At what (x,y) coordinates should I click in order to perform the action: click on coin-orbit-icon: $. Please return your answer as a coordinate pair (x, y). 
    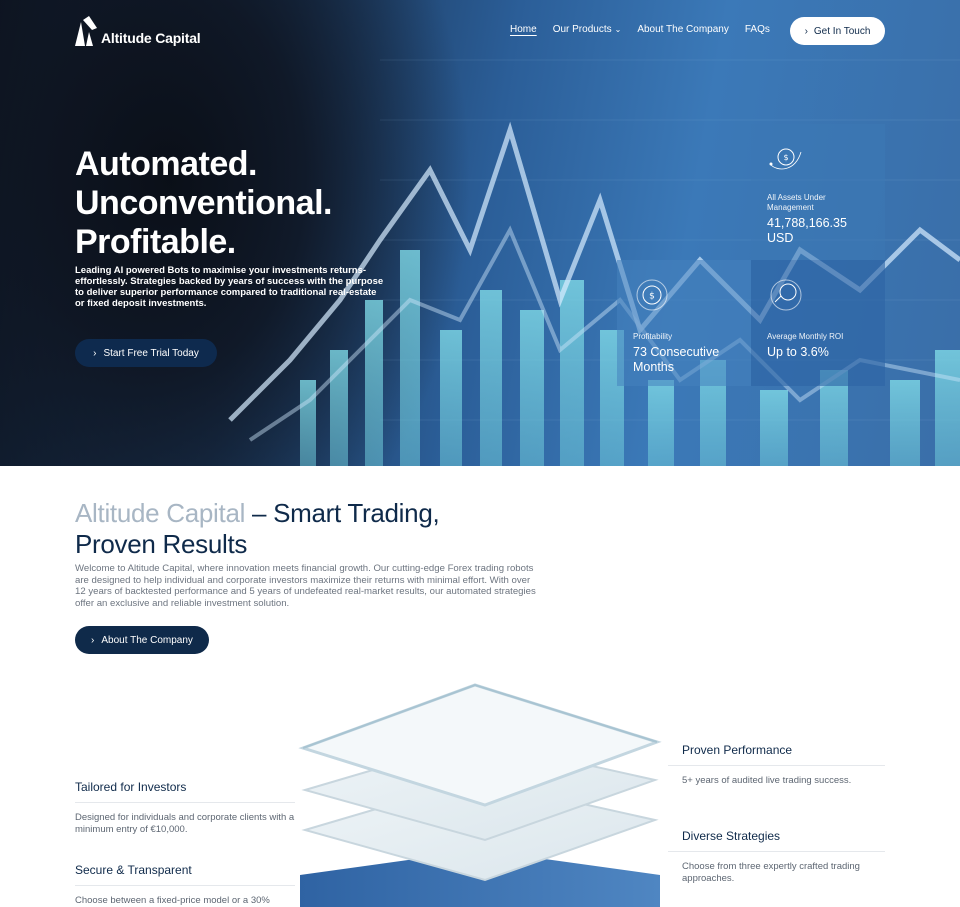
    Looking at the image, I should click on (785, 159).